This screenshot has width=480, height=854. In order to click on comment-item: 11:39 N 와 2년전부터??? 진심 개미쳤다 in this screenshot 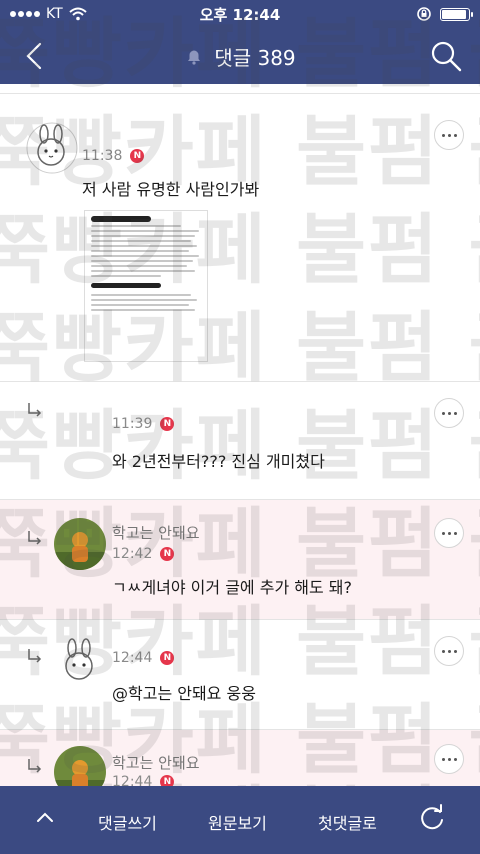, I will do `click(240, 441)`.